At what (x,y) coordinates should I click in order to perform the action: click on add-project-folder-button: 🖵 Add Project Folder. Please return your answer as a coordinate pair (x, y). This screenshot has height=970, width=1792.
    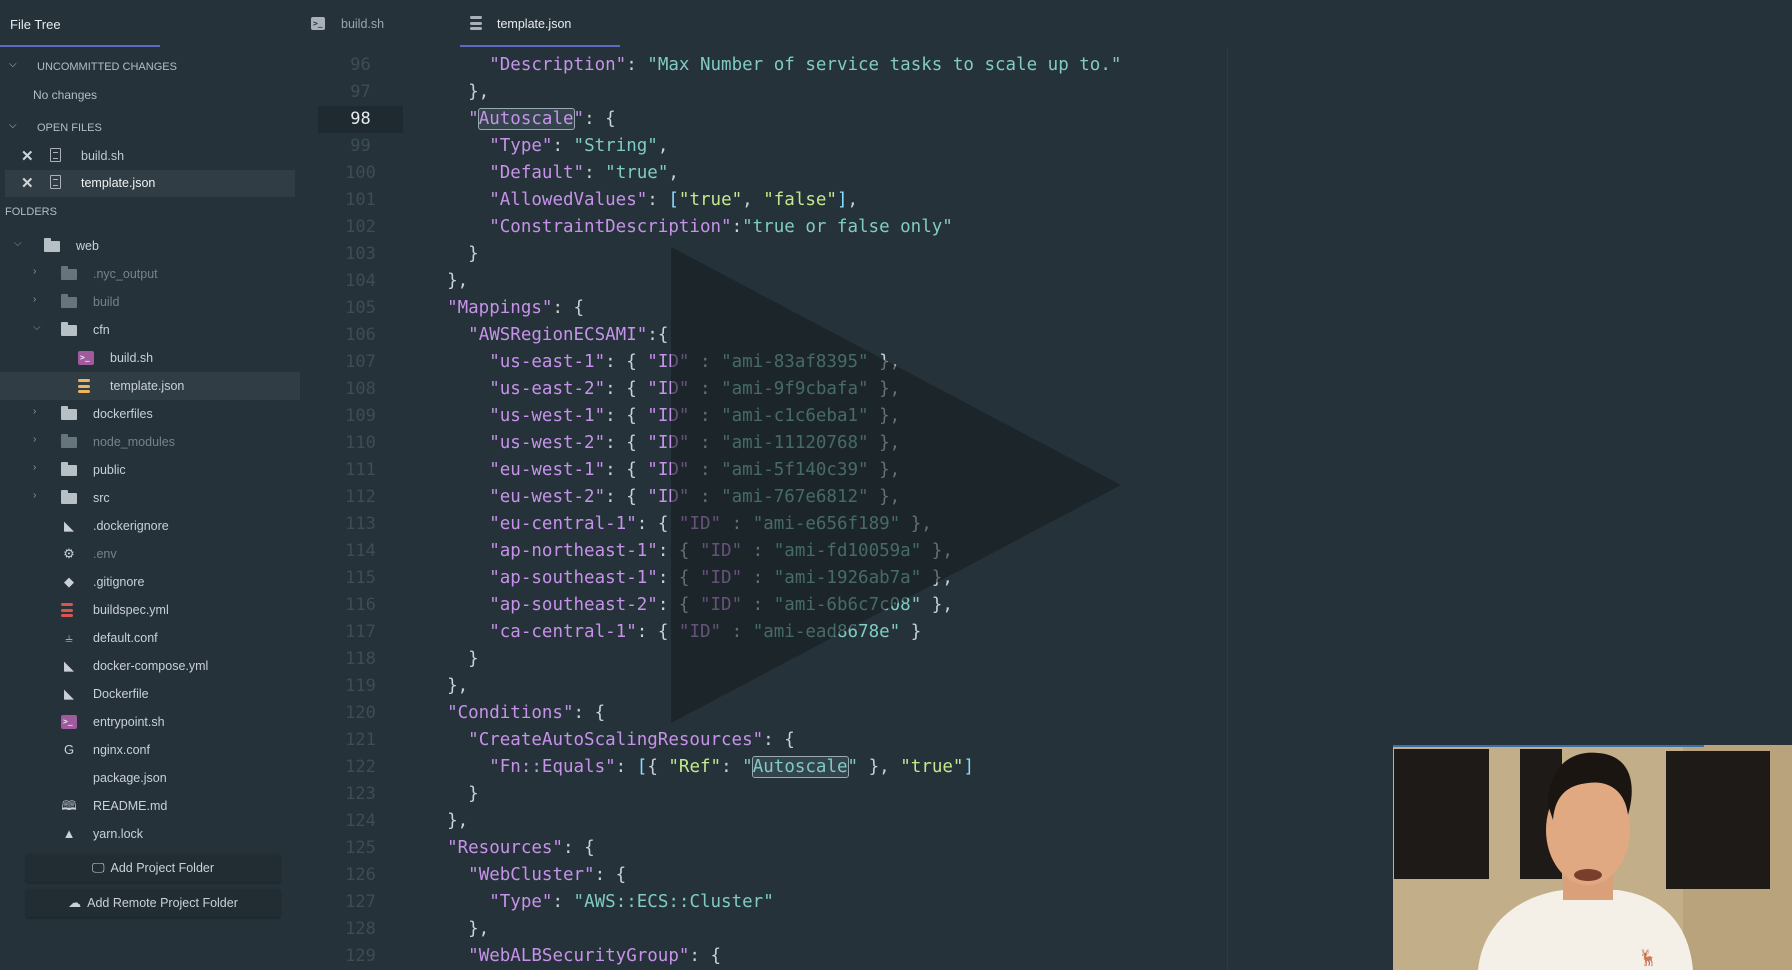
    Looking at the image, I should click on (153, 868).